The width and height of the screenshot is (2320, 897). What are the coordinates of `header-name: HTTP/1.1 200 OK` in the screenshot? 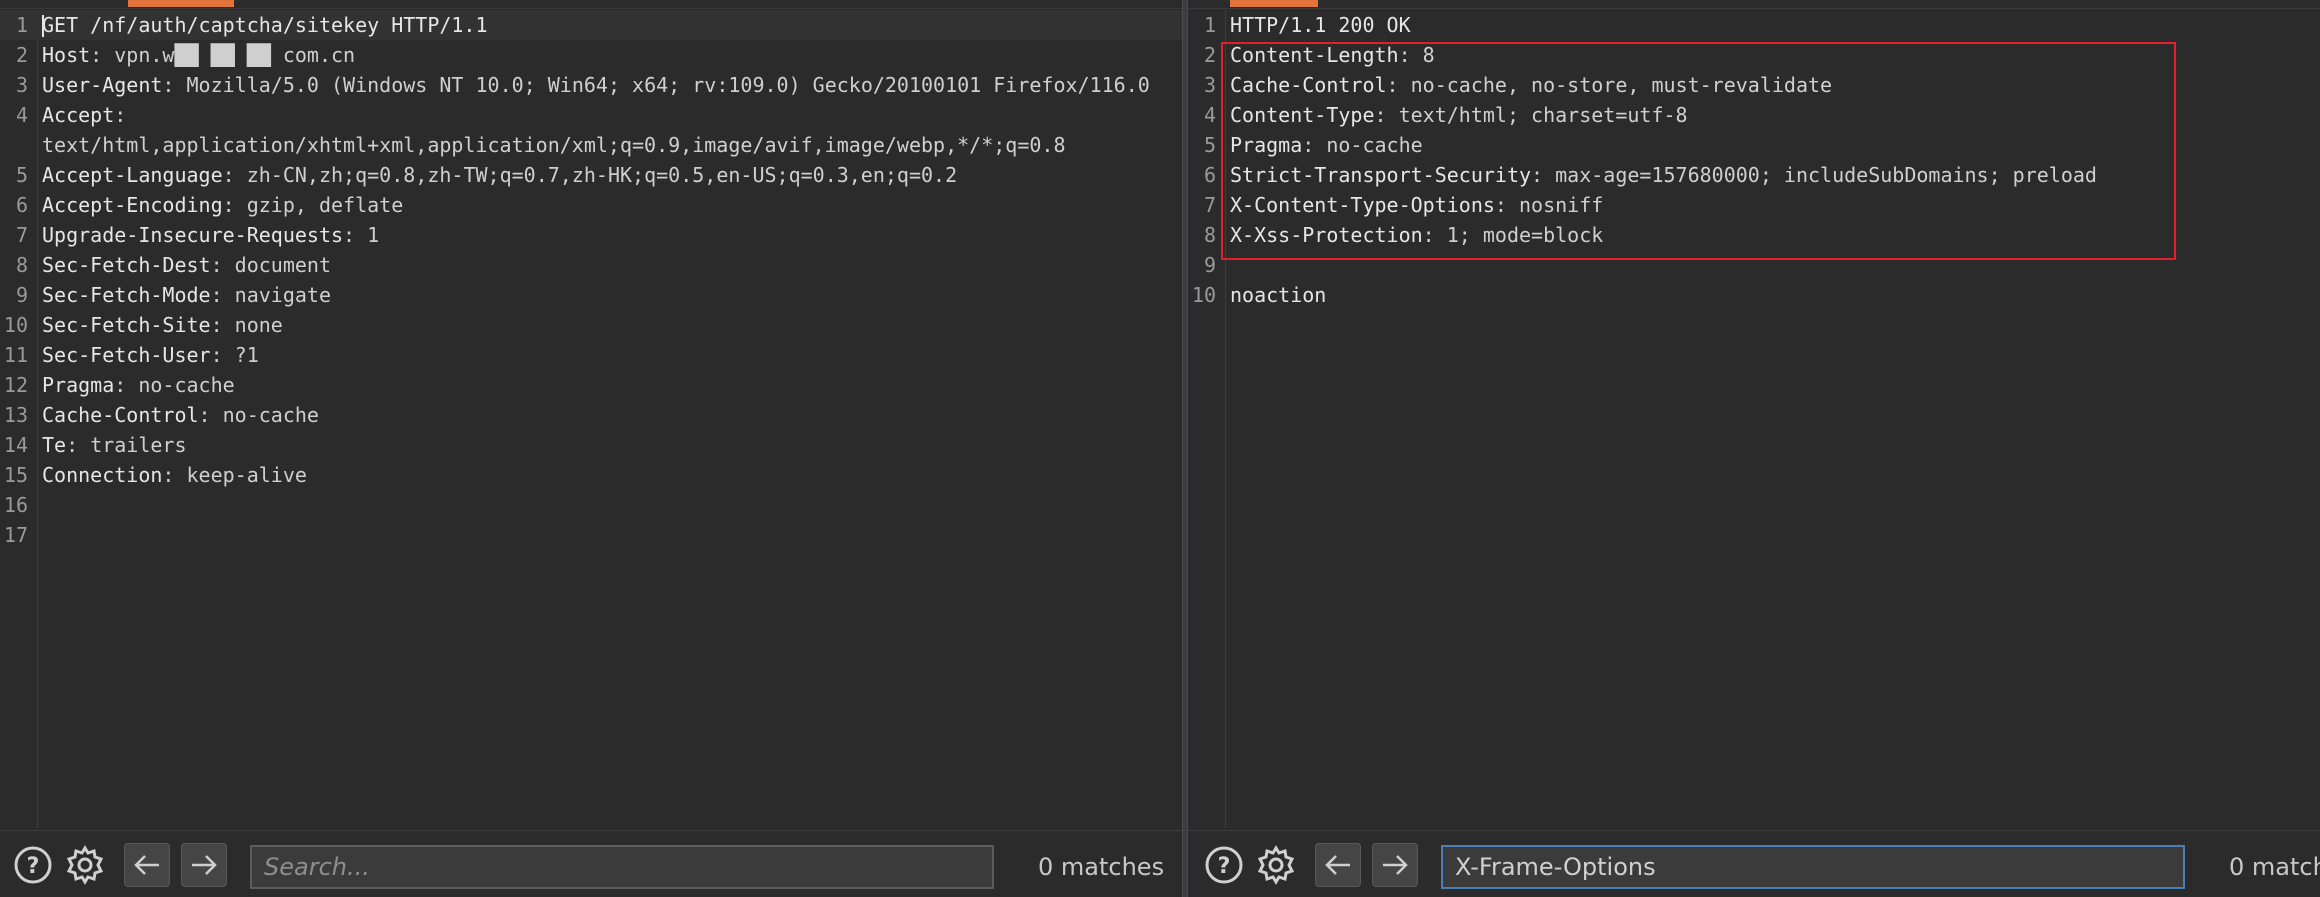 It's located at (1320, 25).